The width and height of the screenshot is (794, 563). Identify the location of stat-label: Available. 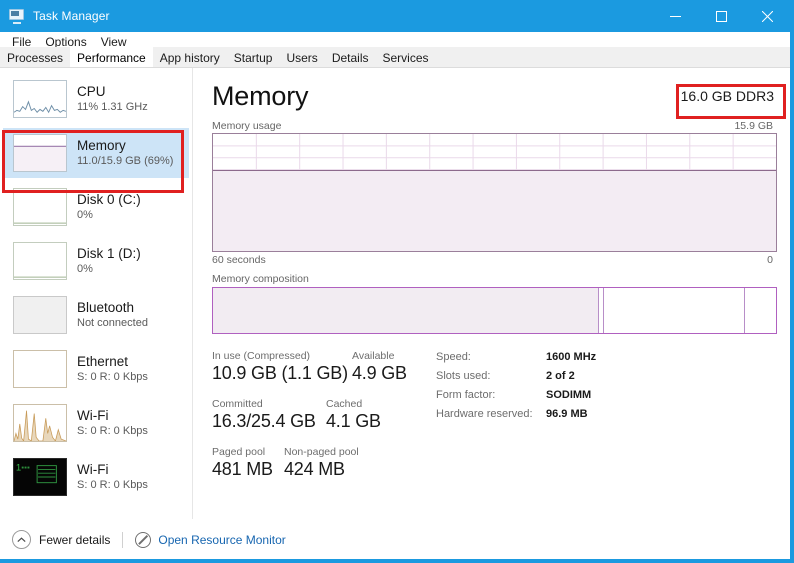
(373, 356).